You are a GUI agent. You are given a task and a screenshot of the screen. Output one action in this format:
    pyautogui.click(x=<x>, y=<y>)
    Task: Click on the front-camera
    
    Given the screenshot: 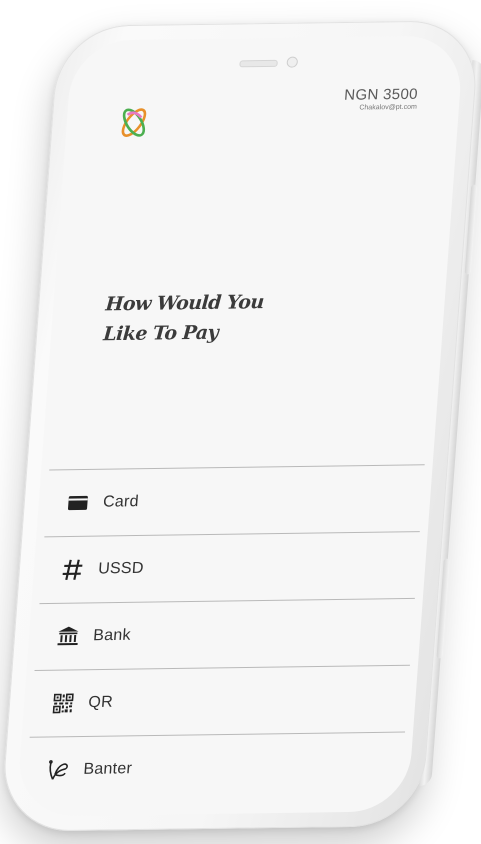 What is the action you would take?
    pyautogui.click(x=292, y=62)
    